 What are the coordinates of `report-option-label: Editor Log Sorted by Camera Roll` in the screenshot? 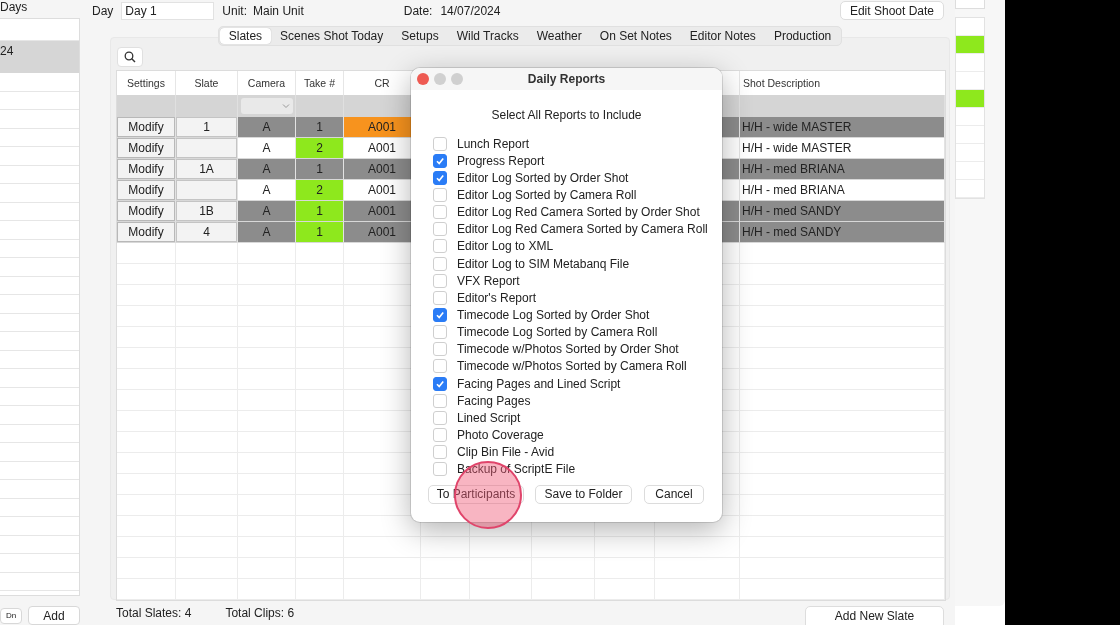 It's located at (547, 195).